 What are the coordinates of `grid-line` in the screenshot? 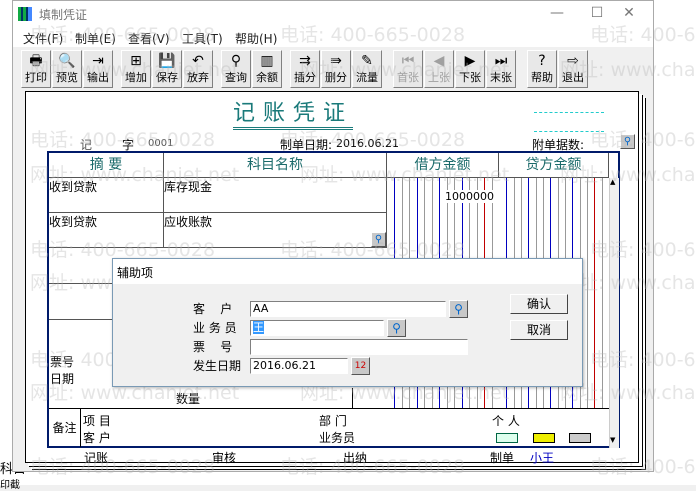 It's located at (587, 293).